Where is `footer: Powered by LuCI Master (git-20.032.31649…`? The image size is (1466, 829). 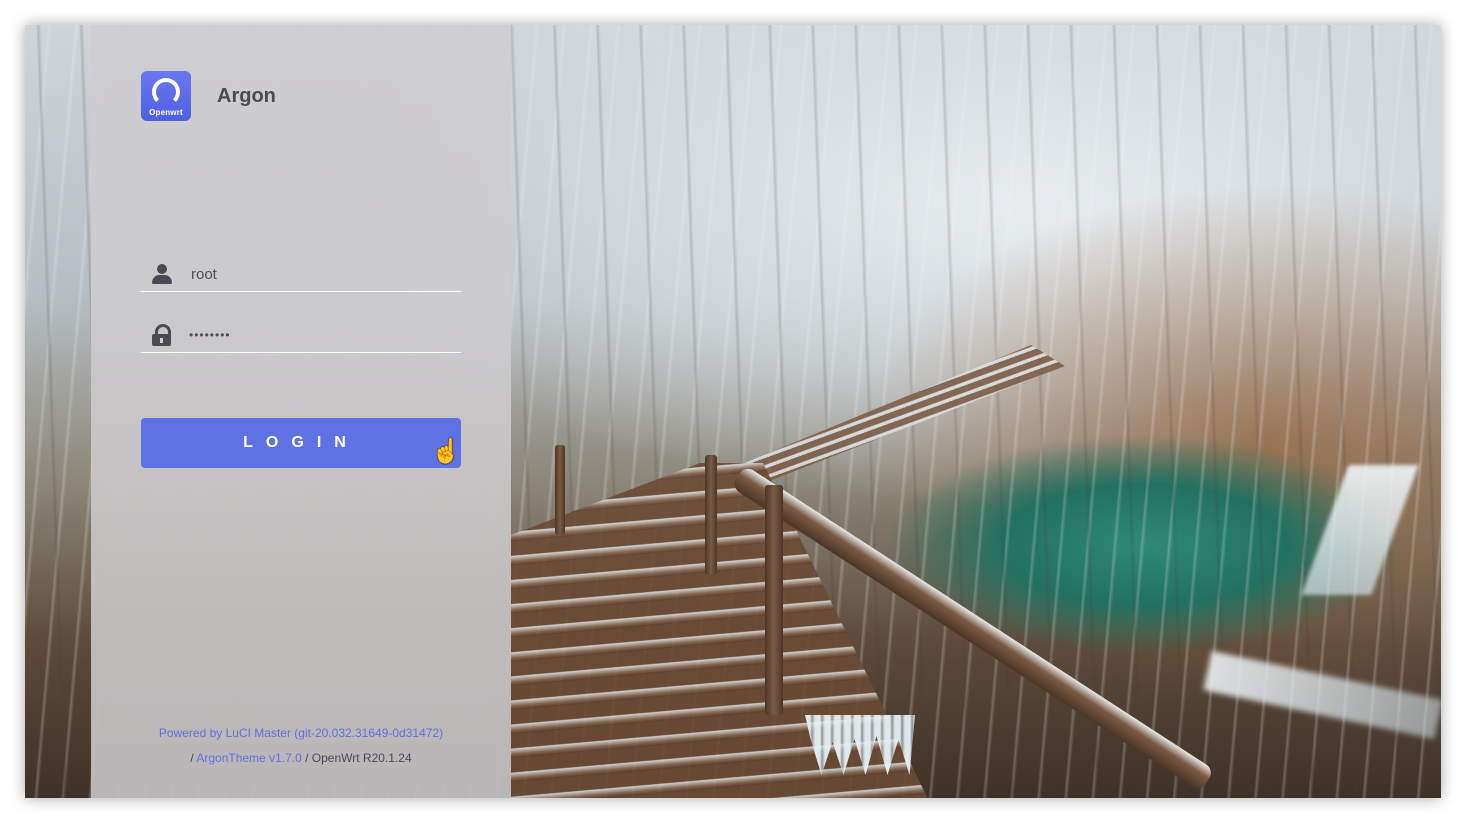
footer: Powered by LuCI Master (git-20.032.31649… is located at coordinates (301, 746).